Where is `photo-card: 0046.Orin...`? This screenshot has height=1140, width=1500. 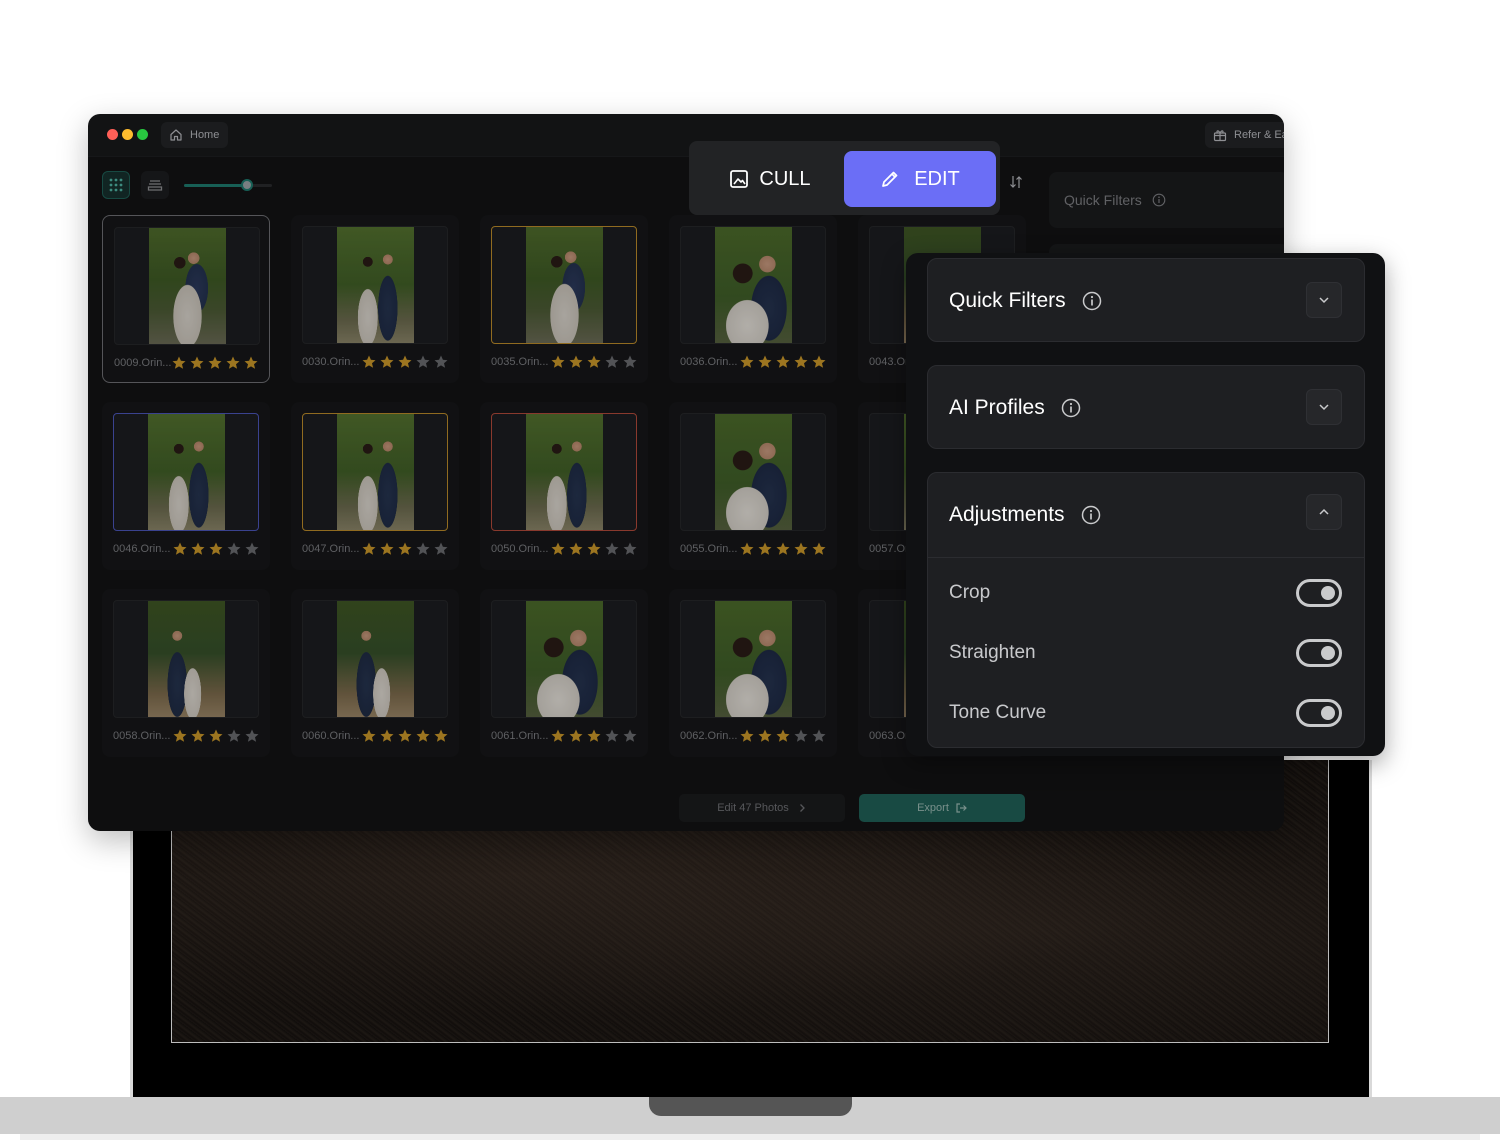
photo-card: 0046.Orin... is located at coordinates (186, 486).